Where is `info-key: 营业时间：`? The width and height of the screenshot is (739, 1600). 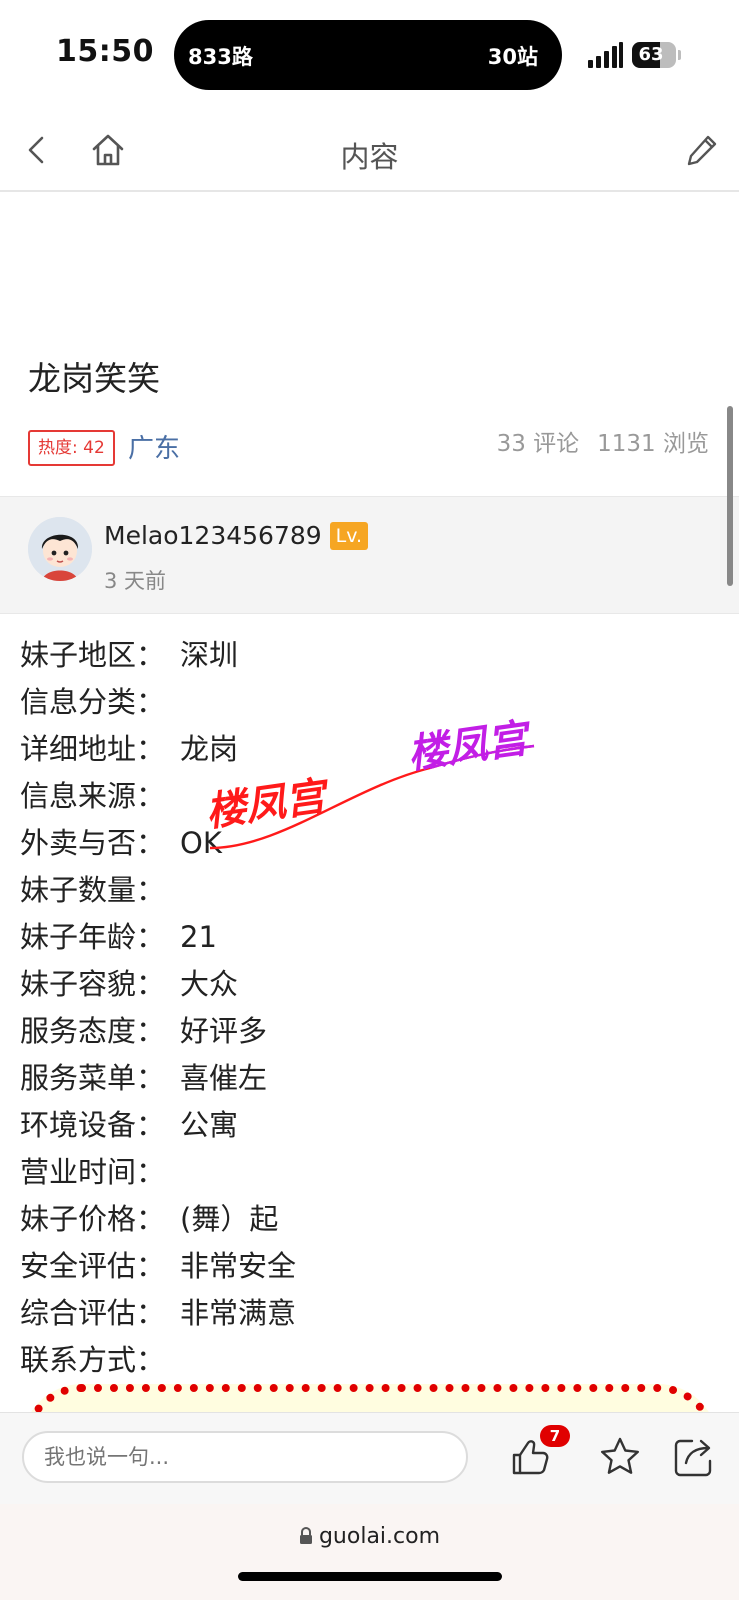 info-key: 营业时间： is located at coordinates (93, 1172).